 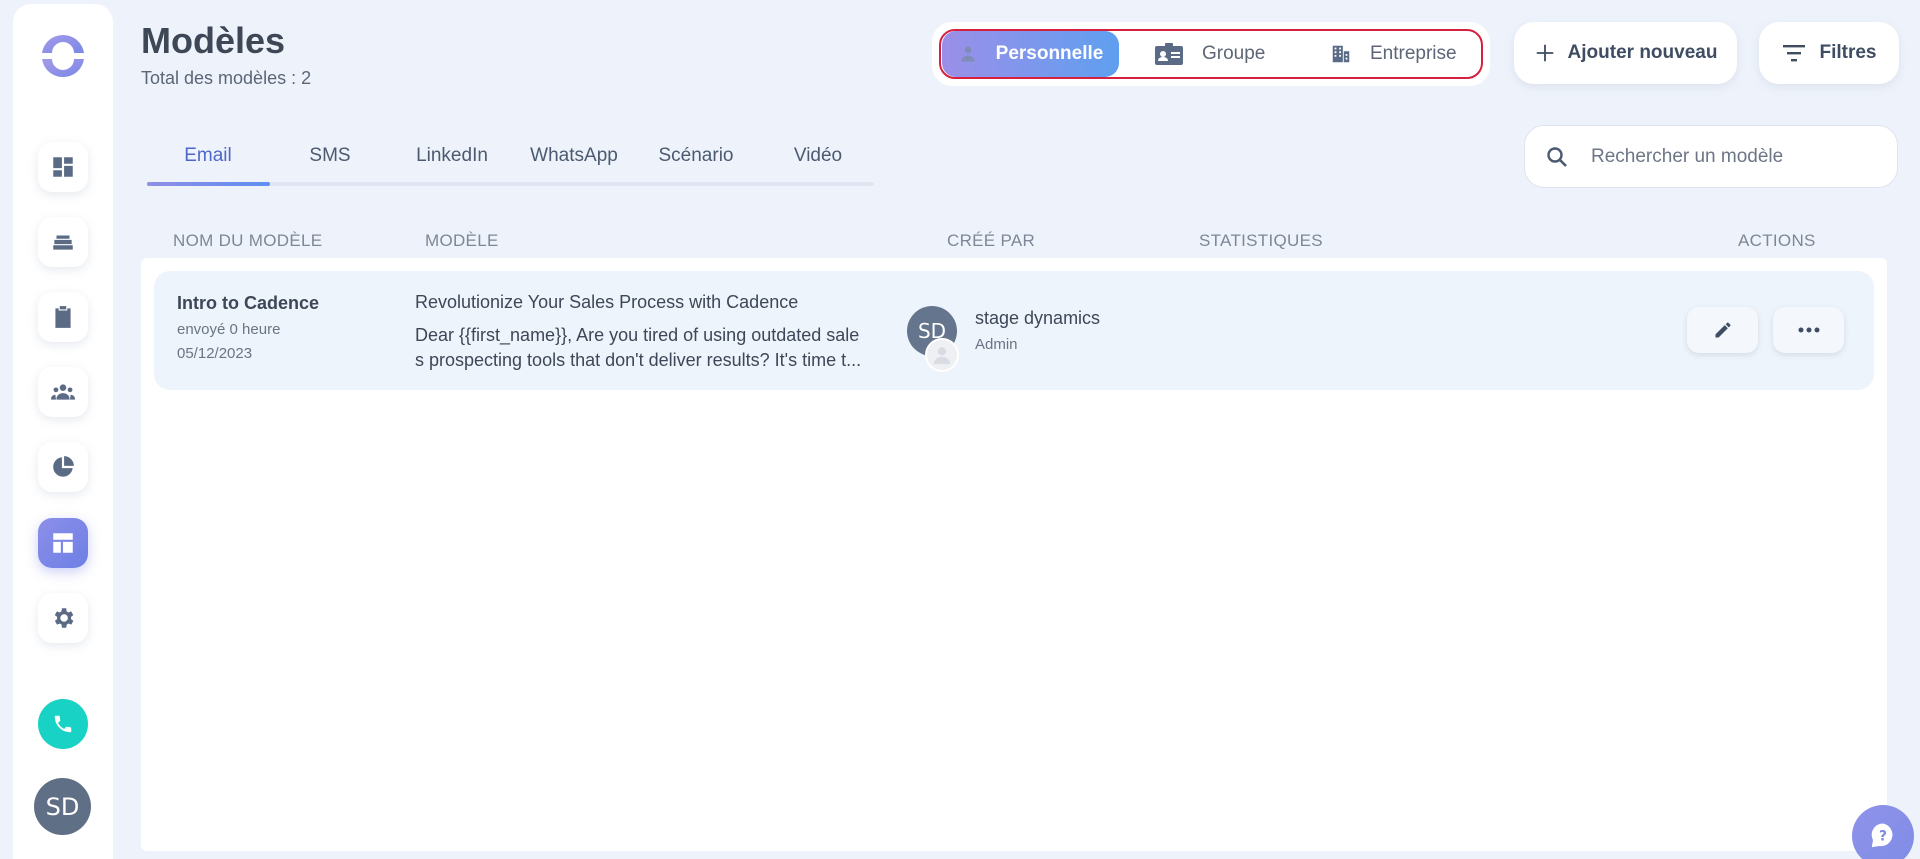 What do you see at coordinates (574, 156) in the screenshot?
I see `tab-whatsapp: WhatsApp` at bounding box center [574, 156].